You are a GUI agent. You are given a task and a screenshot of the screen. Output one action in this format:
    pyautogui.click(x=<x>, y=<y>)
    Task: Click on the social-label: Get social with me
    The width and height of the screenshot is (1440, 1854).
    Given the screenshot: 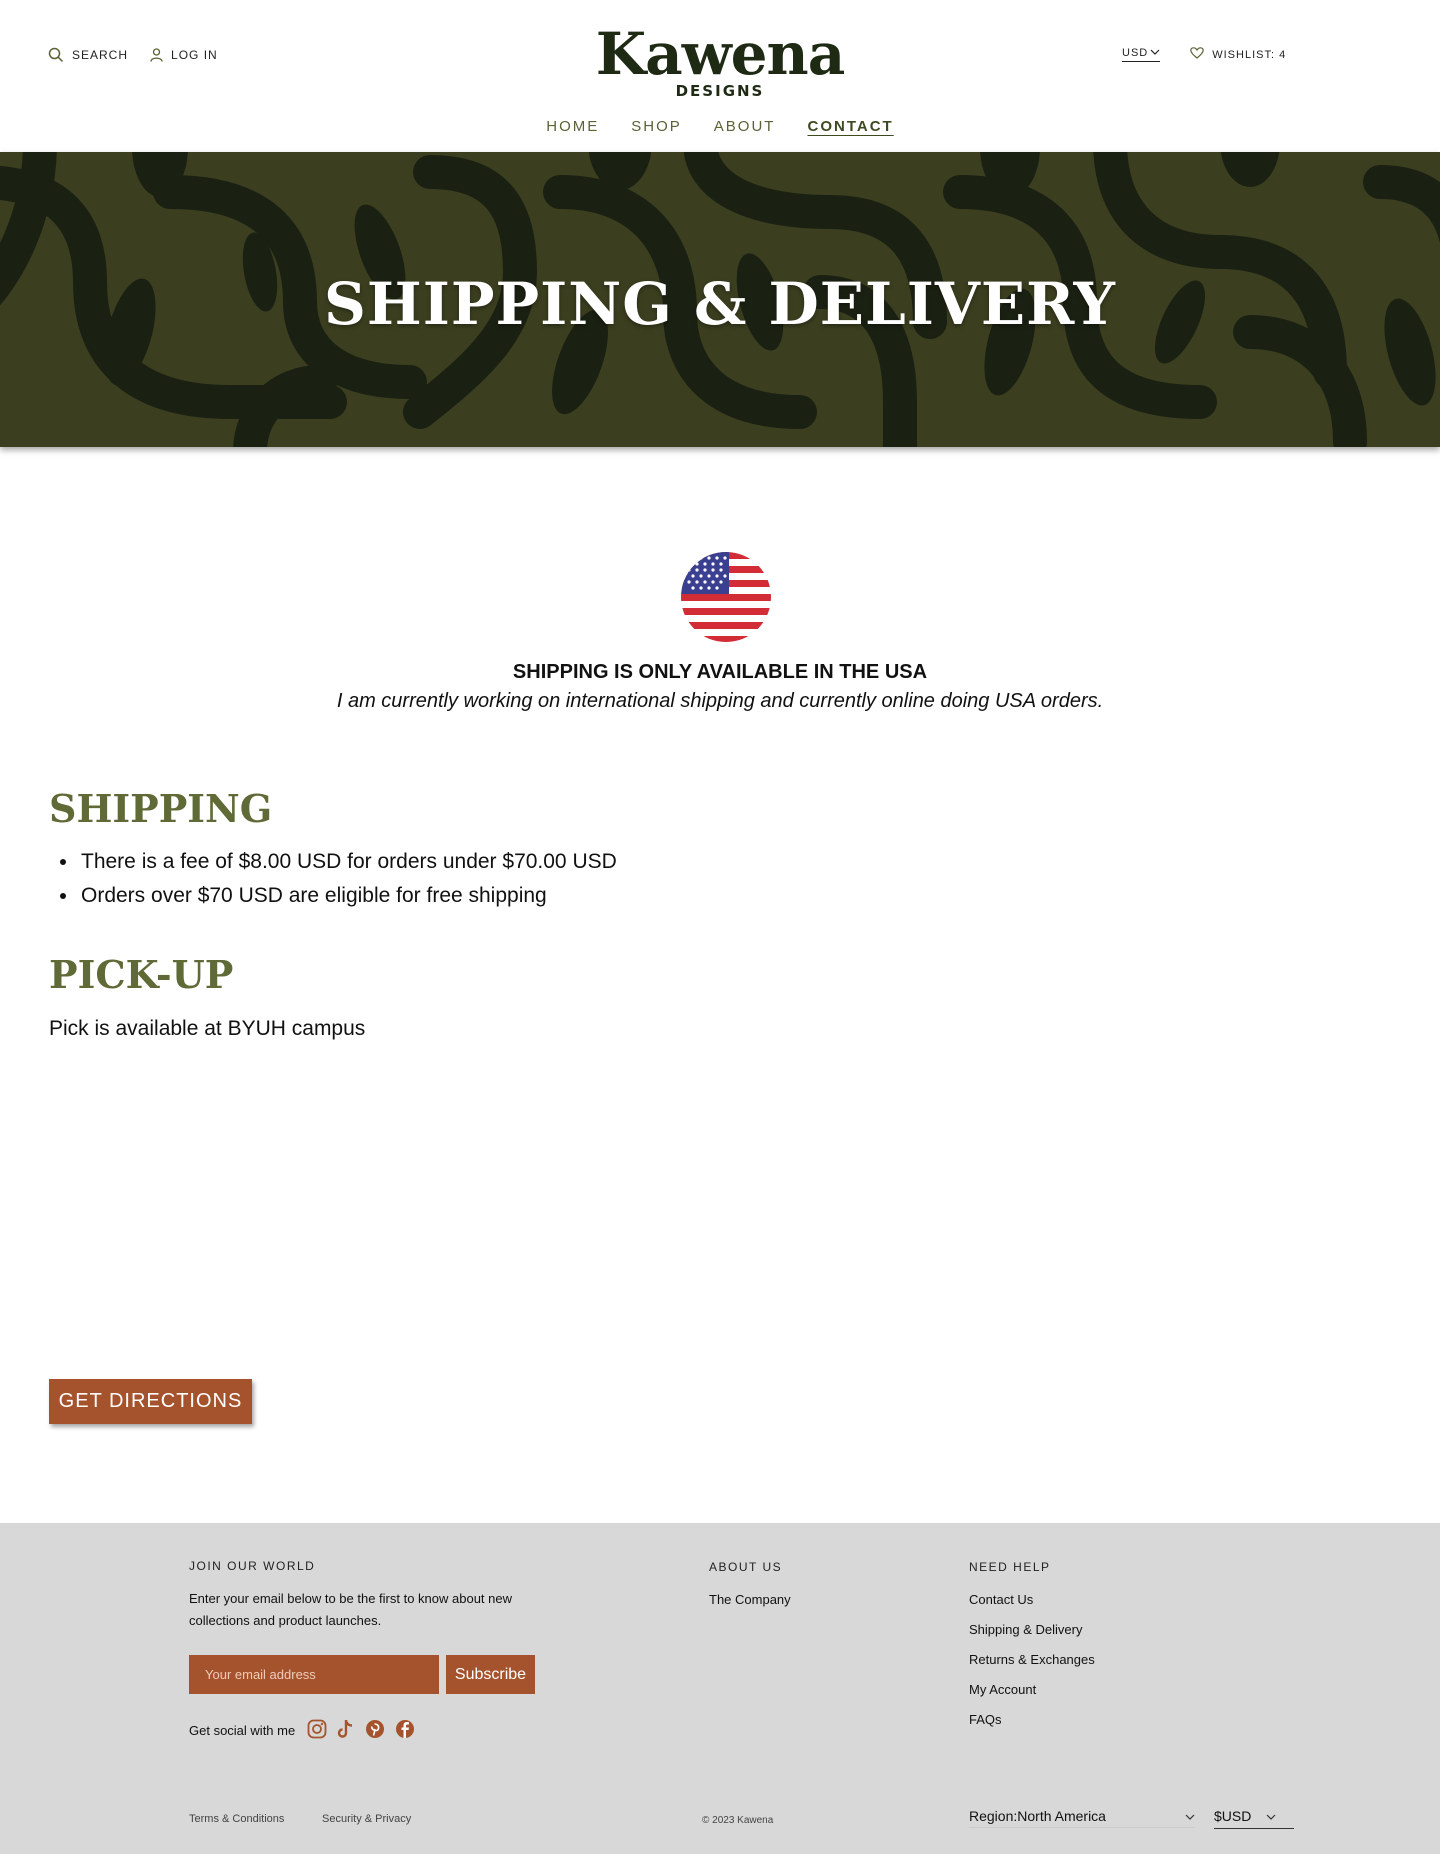 What is the action you would take?
    pyautogui.click(x=242, y=1730)
    